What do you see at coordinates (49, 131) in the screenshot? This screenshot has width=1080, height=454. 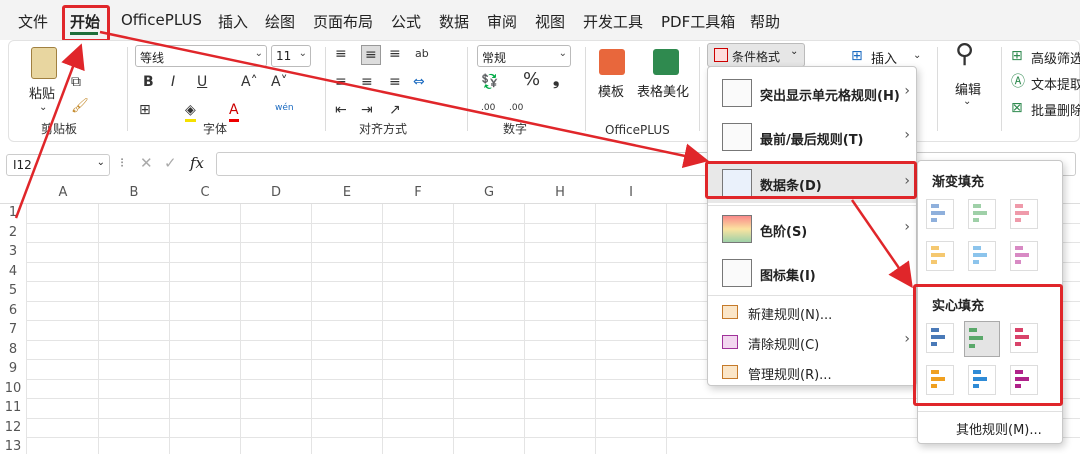 I see `arrow-to-home` at bounding box center [49, 131].